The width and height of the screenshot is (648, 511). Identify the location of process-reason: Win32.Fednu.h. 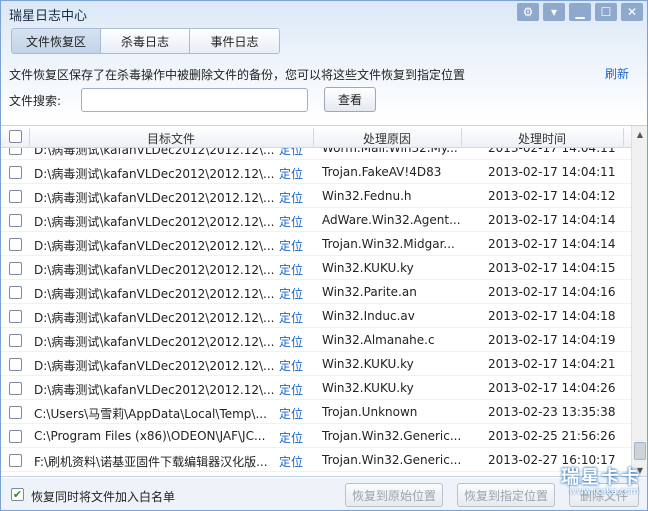
(367, 196).